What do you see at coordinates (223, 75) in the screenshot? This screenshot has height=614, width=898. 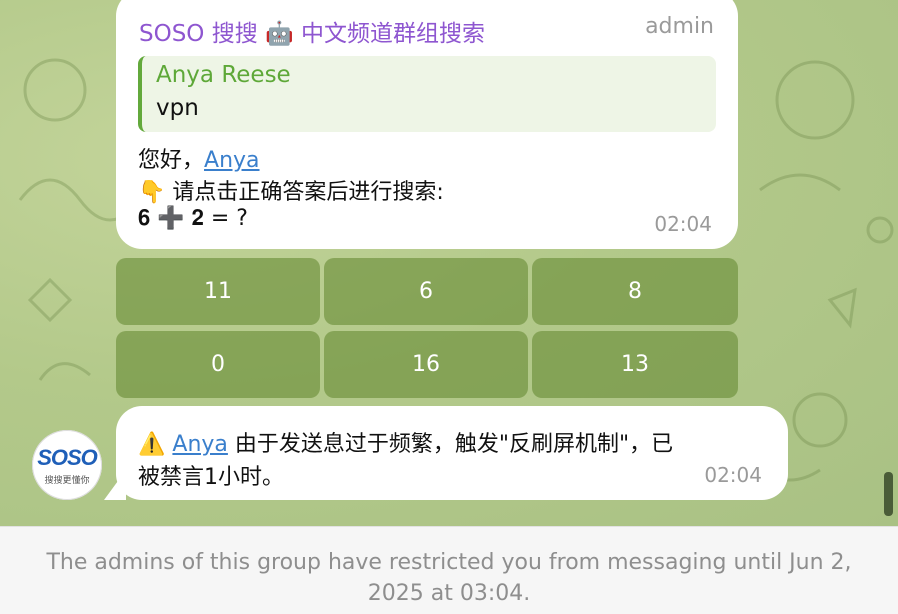 I see `reply-quote-name: Anya Reese` at bounding box center [223, 75].